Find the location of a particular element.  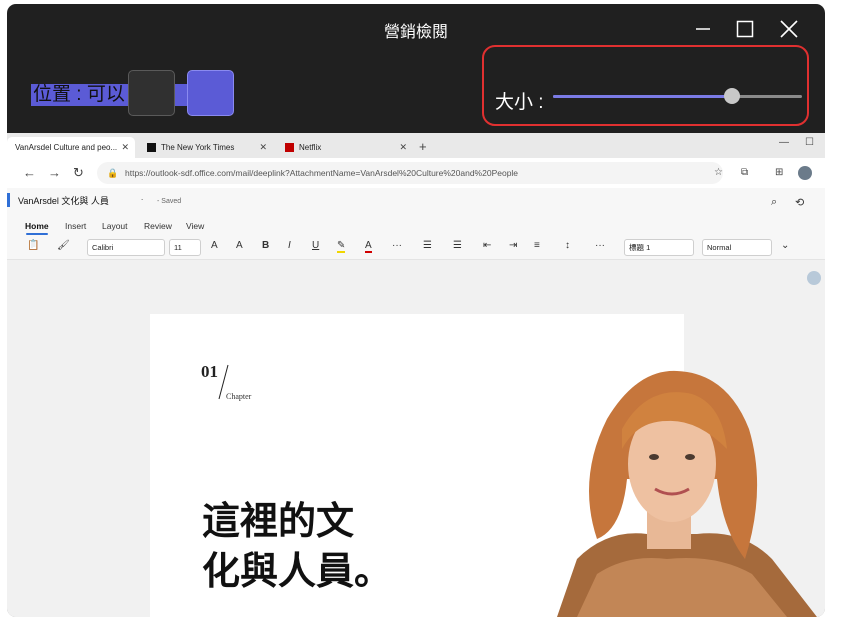

bold-icon: B is located at coordinates (265, 245).